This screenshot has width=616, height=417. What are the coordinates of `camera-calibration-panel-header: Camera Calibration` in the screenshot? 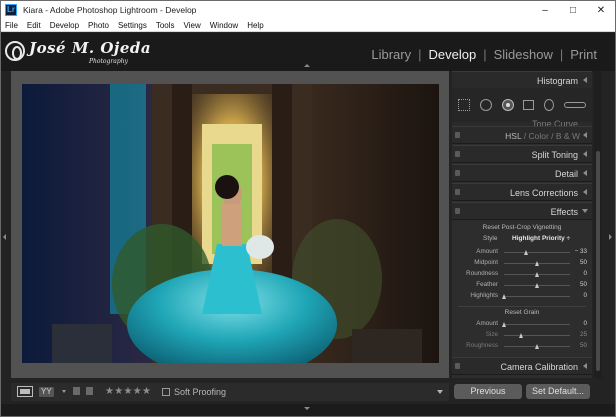 It's located at (522, 366).